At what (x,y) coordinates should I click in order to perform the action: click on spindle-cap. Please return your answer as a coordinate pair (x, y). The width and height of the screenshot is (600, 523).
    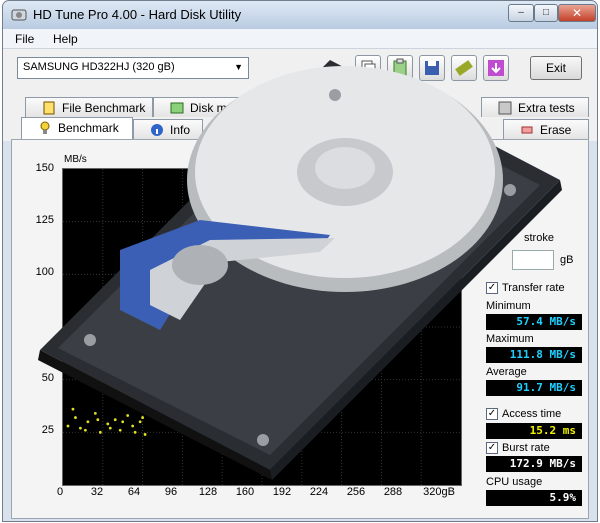
    Looking at the image, I should click on (345, 168).